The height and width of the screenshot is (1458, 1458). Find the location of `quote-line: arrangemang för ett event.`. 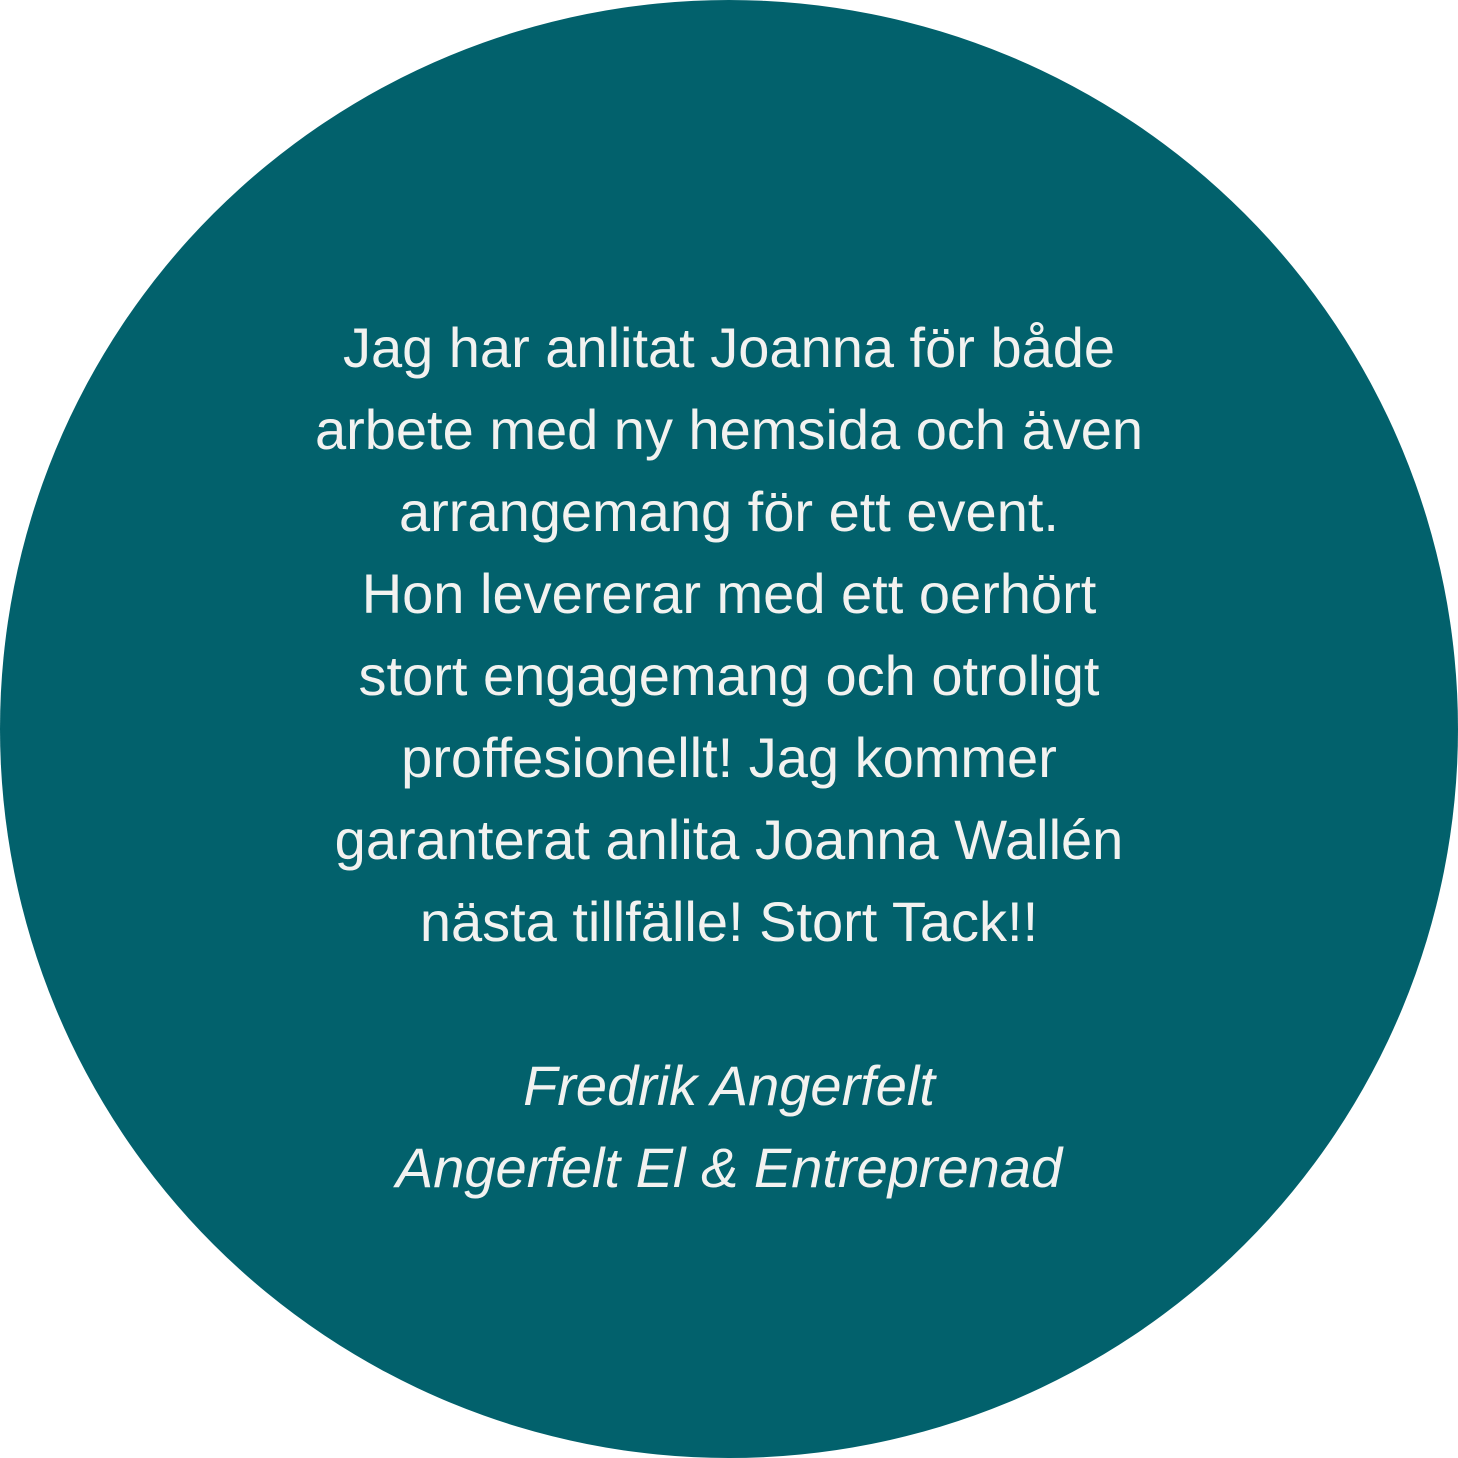

quote-line: arrangemang för ett event. is located at coordinates (729, 511).